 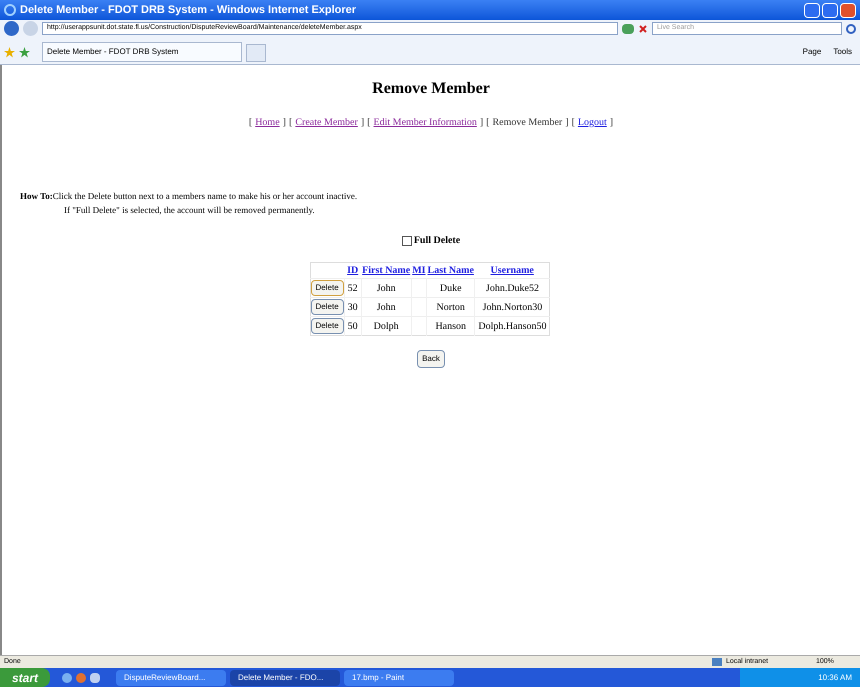 What do you see at coordinates (353, 326) in the screenshot?
I see `table-cell: 50` at bounding box center [353, 326].